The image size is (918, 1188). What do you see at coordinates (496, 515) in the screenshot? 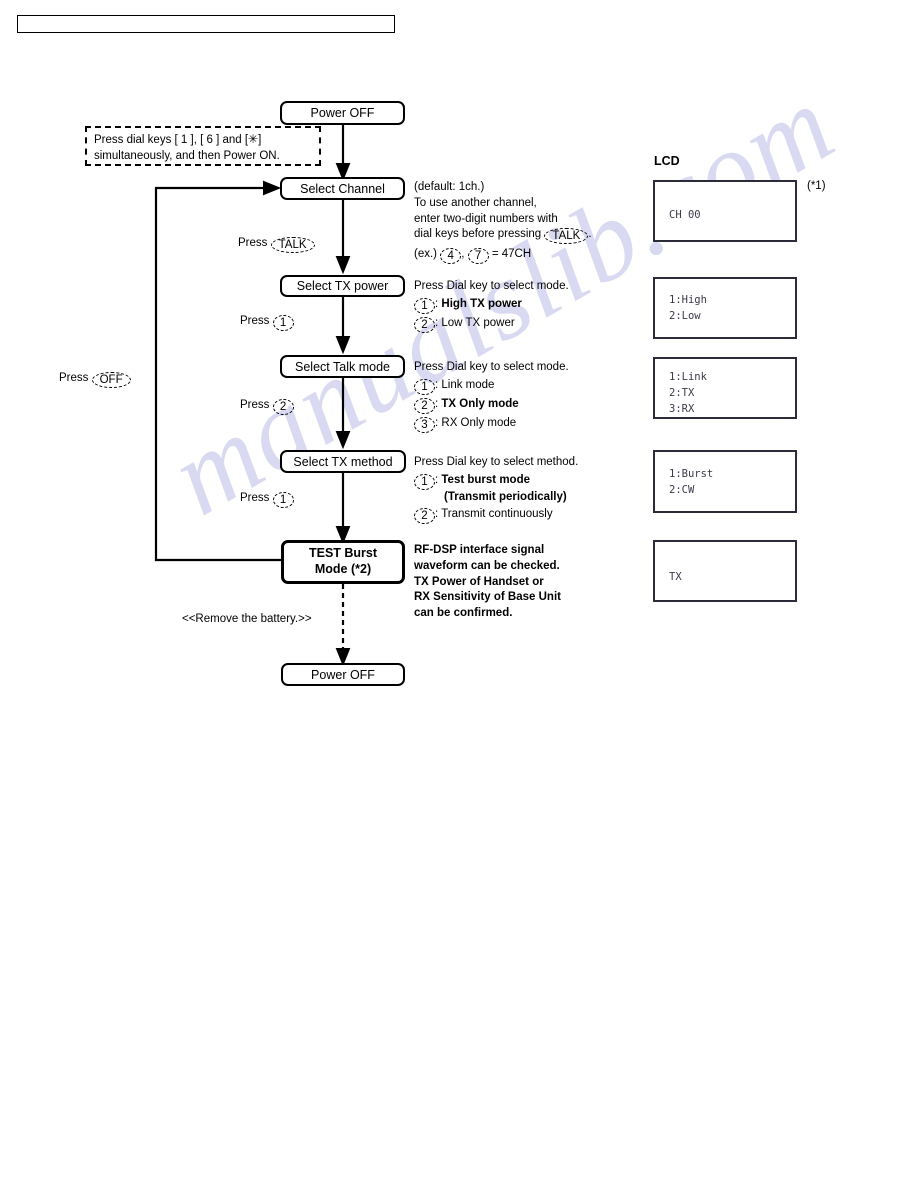
I see `tx-method-option-2: 2: Transmit continuously` at bounding box center [496, 515].